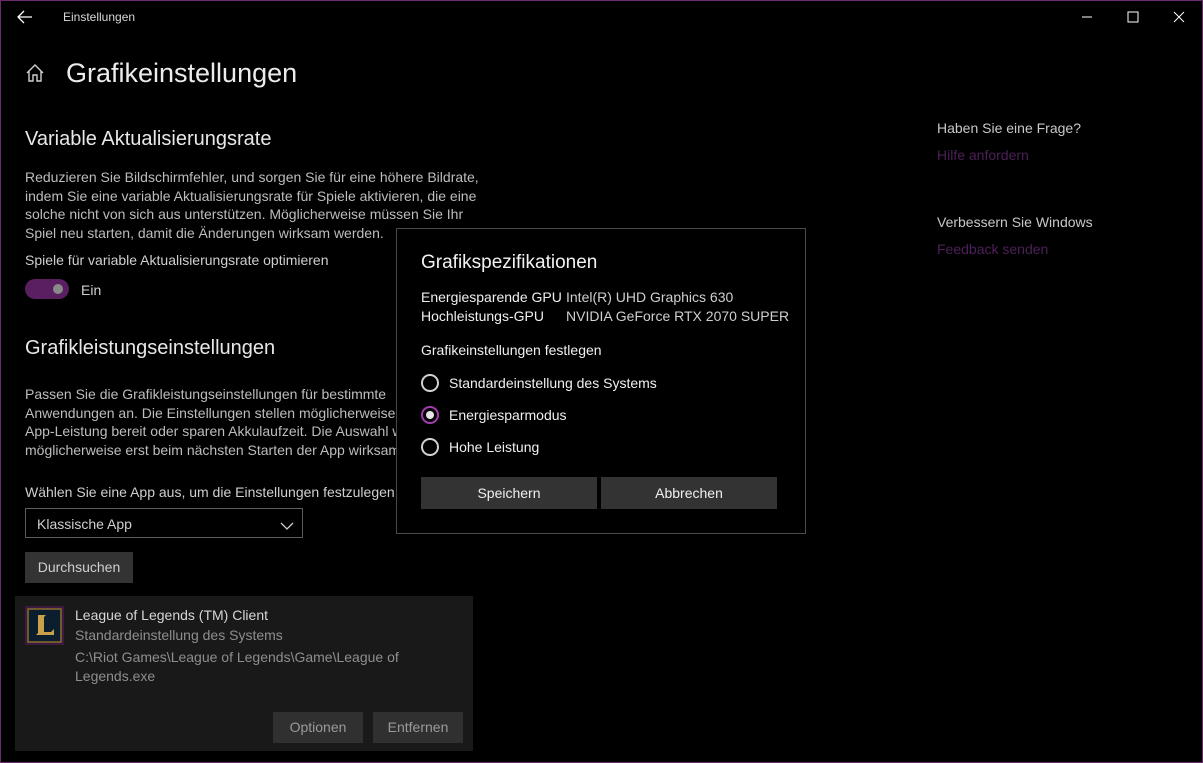  I want to click on radio-system-default, so click(430, 383).